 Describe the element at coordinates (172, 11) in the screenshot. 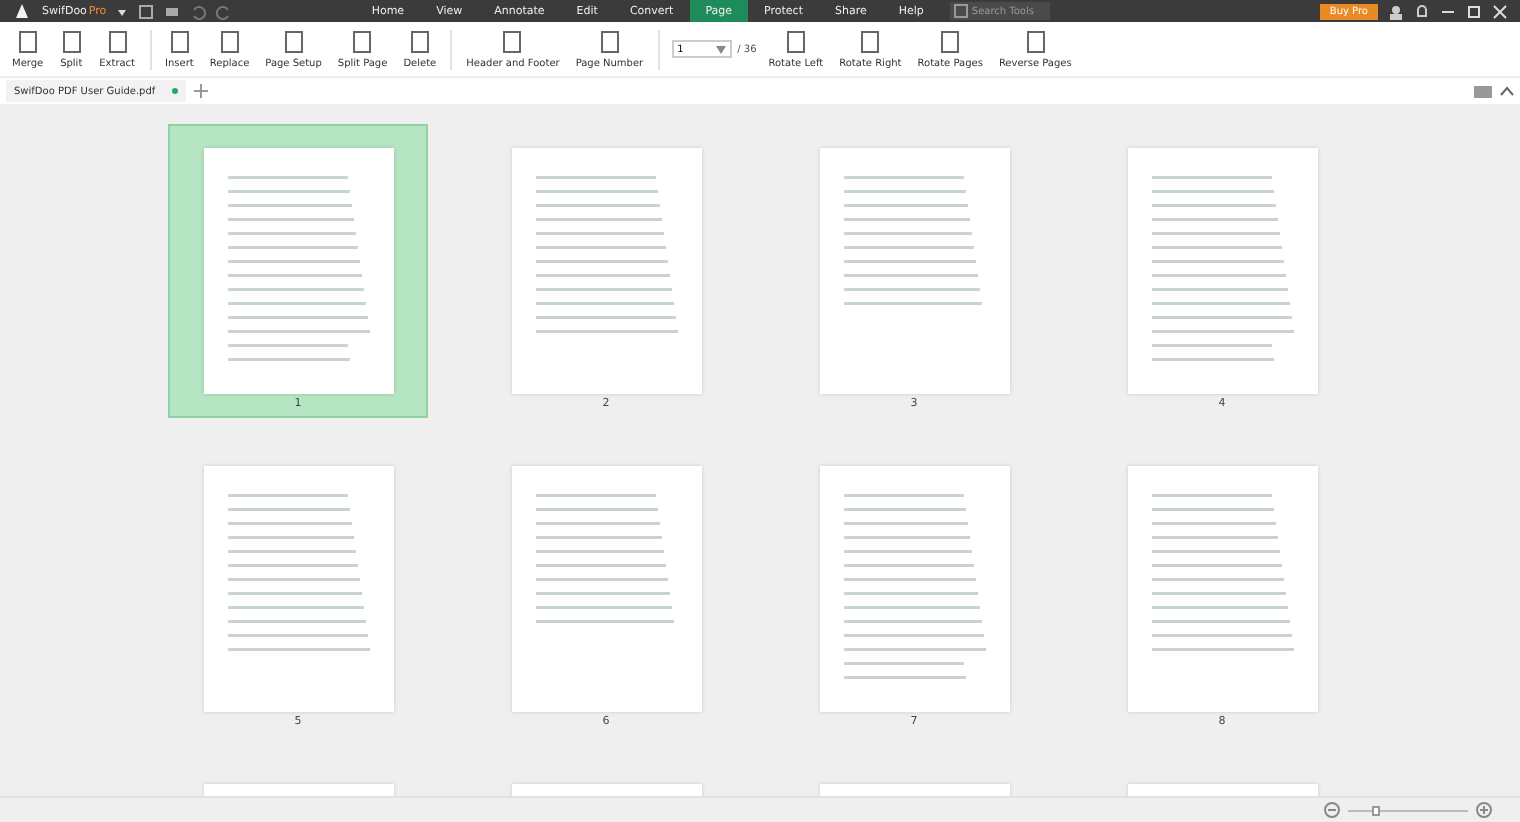

I see `print-icon` at that location.